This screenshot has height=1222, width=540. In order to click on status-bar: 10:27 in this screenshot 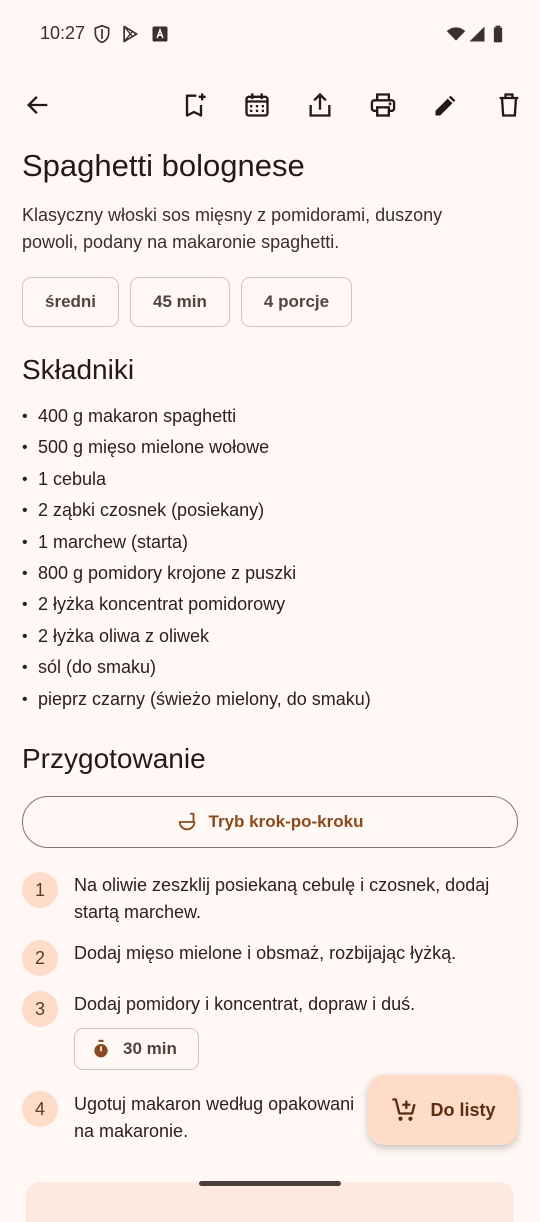, I will do `click(270, 35)`.